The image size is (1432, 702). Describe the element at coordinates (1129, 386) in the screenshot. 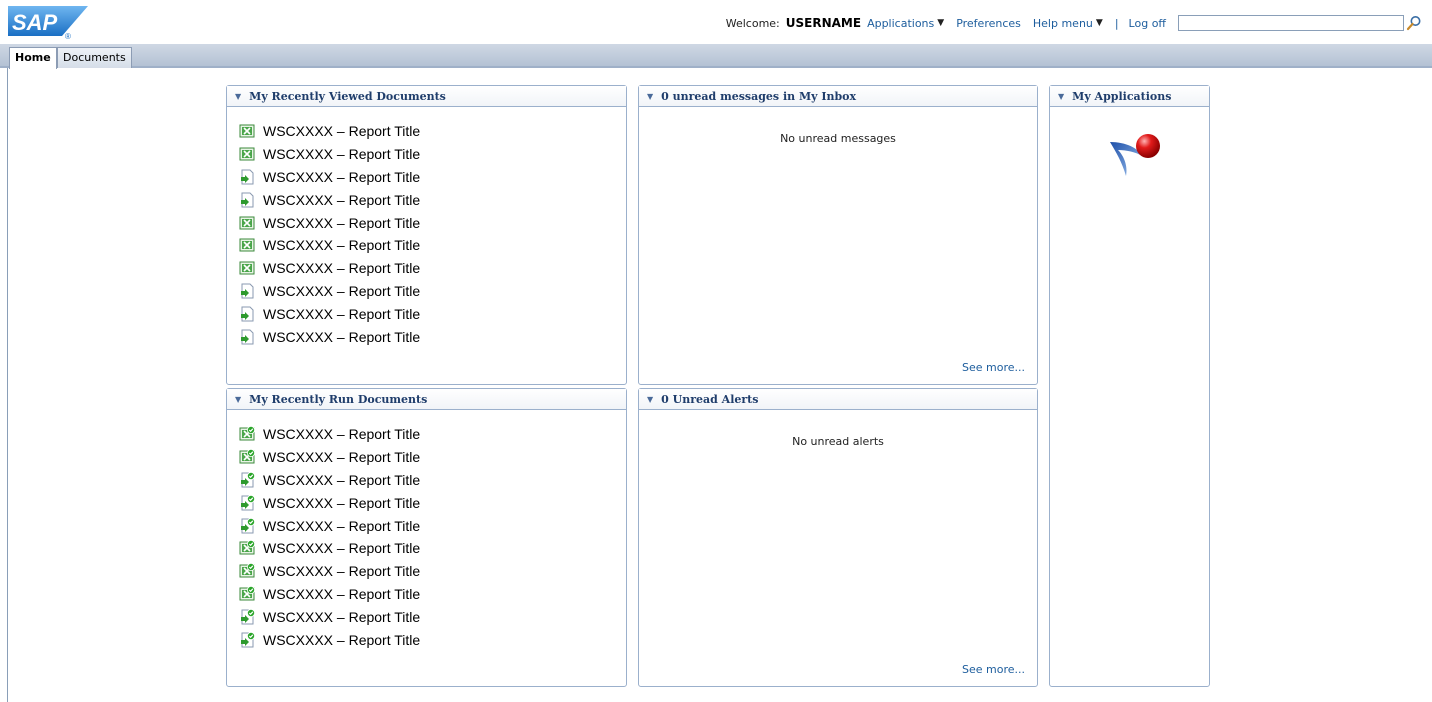

I see `my-applications-panel: ▼ My Applications` at that location.